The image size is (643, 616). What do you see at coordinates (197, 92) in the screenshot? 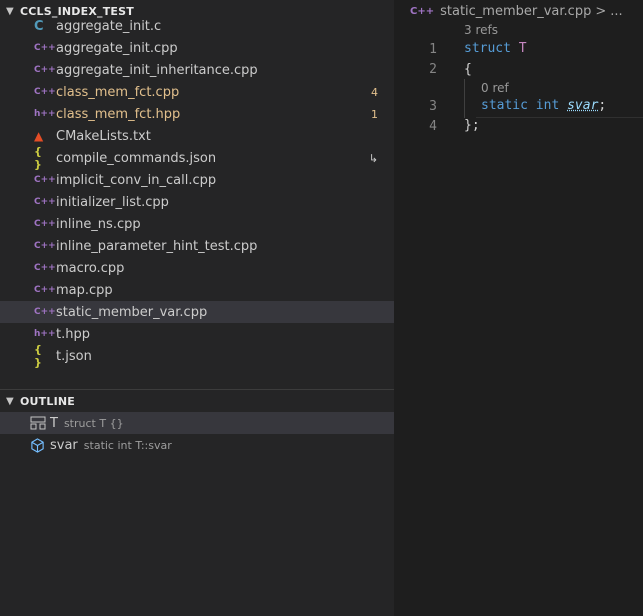
I see `file-item: C++ class_mem_fct.cpp 4` at bounding box center [197, 92].